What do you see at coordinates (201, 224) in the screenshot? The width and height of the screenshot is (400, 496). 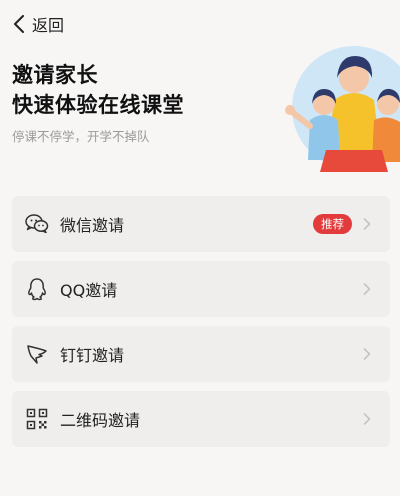 I see `wechat-invite-option: 微信邀请 推荐` at bounding box center [201, 224].